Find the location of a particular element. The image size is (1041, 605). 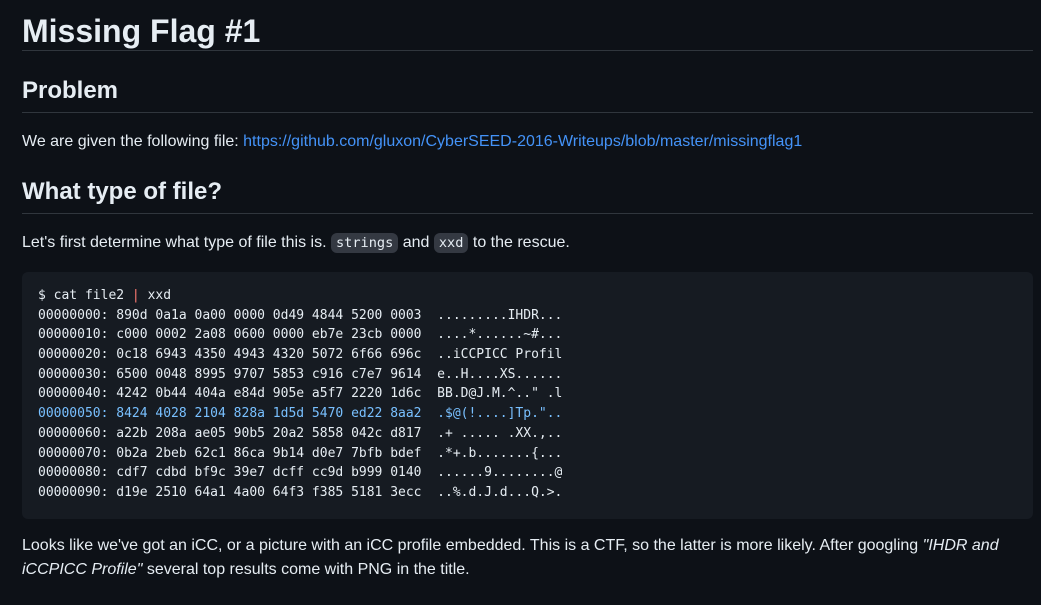

pipe-symbol: | is located at coordinates (135, 295).